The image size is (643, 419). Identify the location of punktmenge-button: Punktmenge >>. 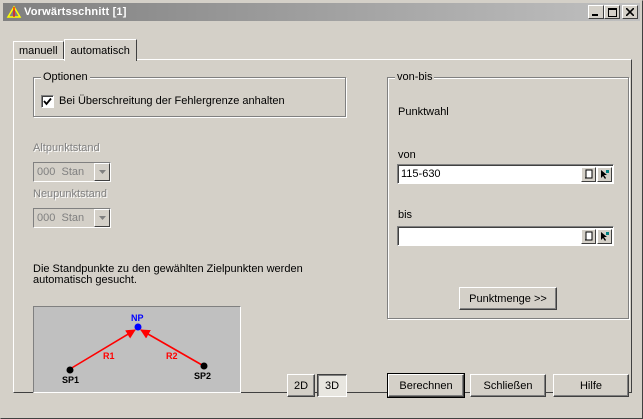
(508, 298).